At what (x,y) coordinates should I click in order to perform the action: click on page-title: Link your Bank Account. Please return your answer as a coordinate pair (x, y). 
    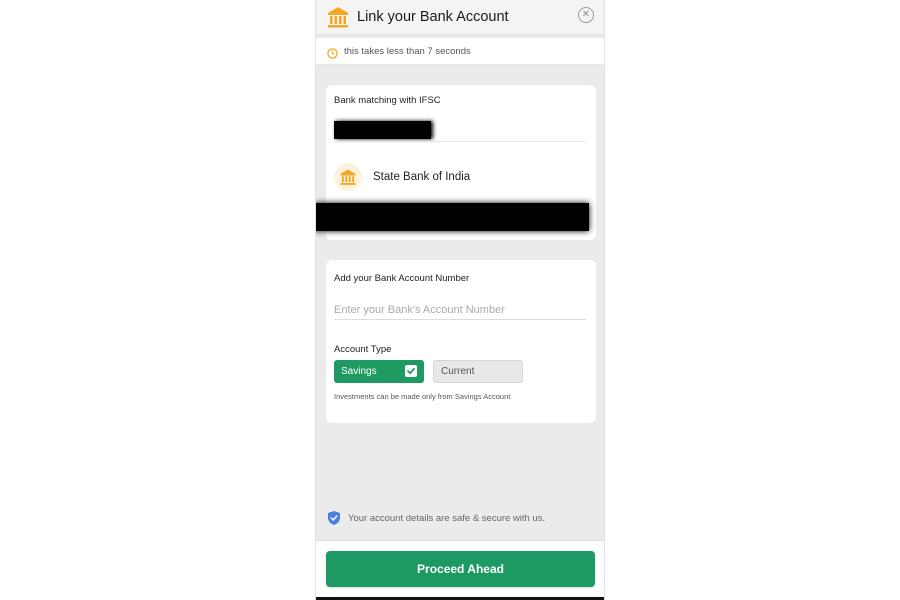
    Looking at the image, I should click on (433, 17).